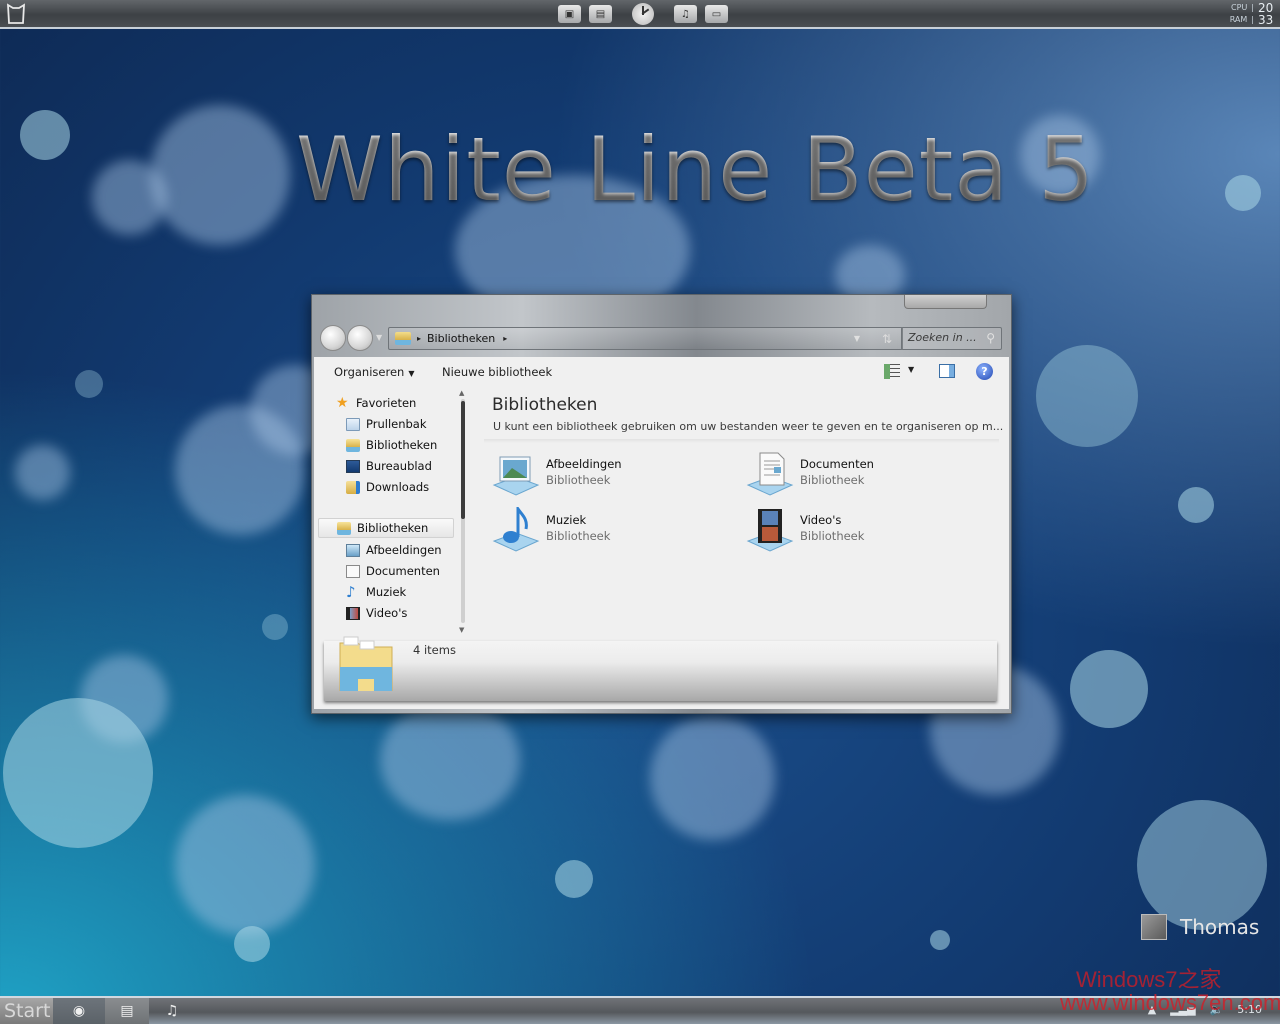  I want to click on item-count: 4 items, so click(434, 650).